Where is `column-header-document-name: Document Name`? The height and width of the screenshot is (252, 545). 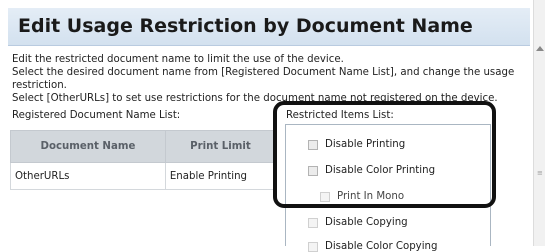 column-header-document-name: Document Name is located at coordinates (88, 146).